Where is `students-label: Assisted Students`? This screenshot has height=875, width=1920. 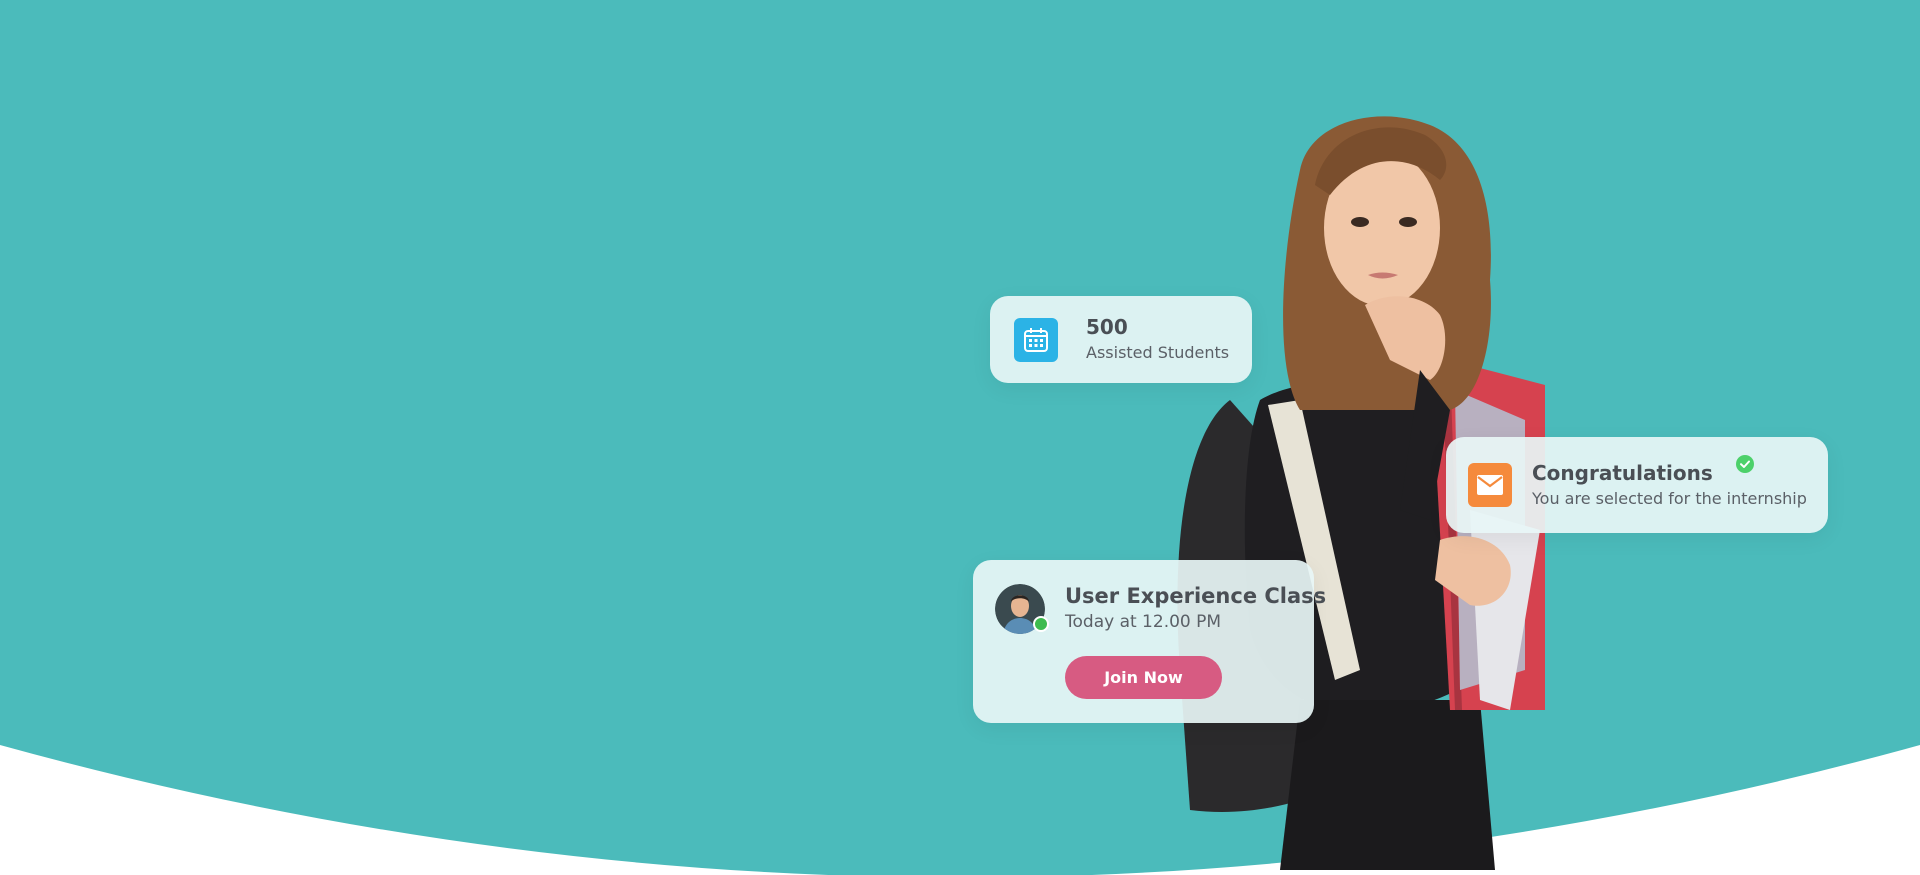
students-label: Assisted Students is located at coordinates (1158, 352).